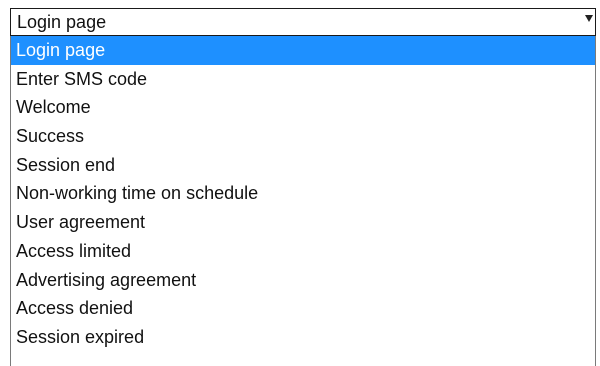 Image resolution: width=600 pixels, height=366 pixels. Describe the element at coordinates (303, 22) in the screenshot. I see `page-type-select: Login page` at that location.